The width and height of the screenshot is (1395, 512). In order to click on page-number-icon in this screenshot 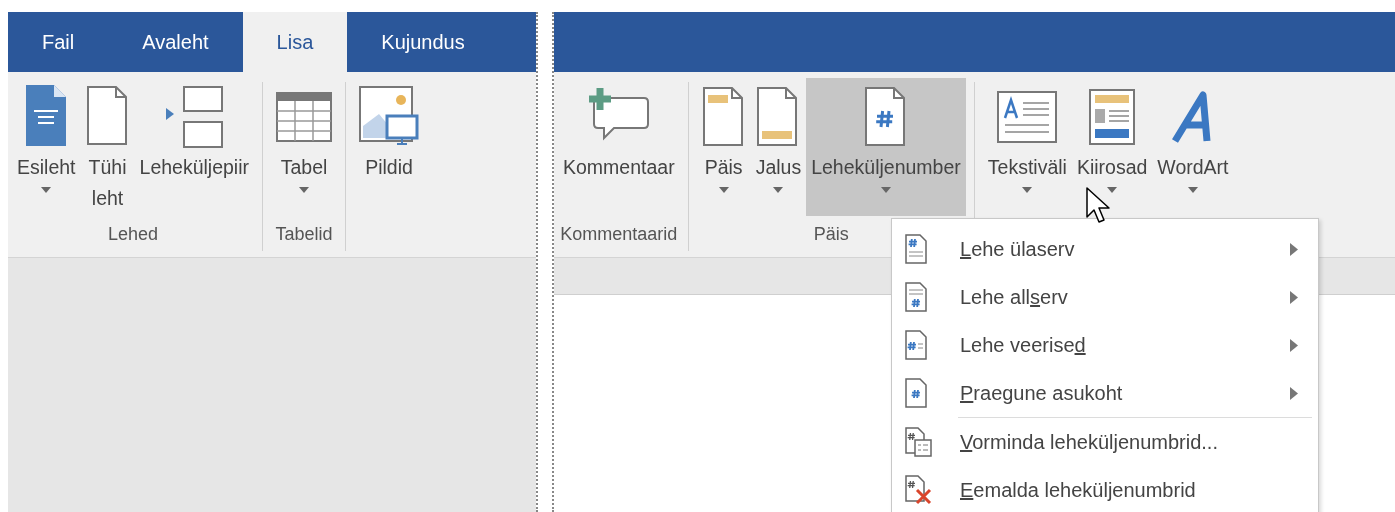, I will do `click(885, 117)`.